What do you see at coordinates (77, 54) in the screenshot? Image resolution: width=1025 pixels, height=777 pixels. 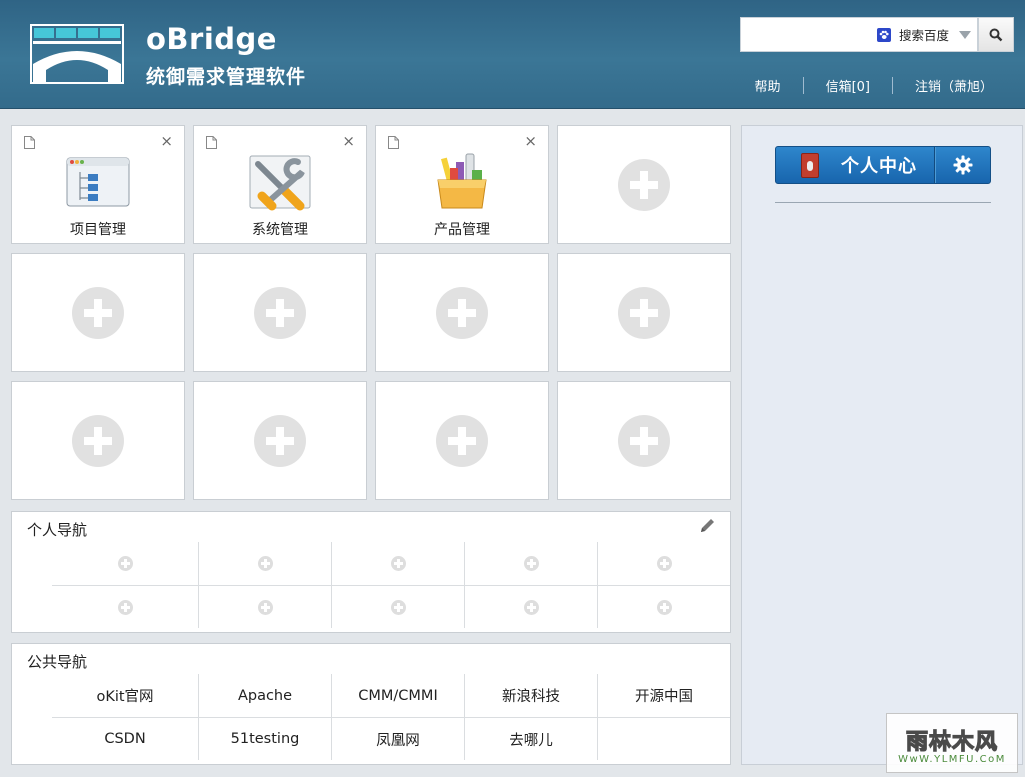 I see `obridge-logo-icon` at bounding box center [77, 54].